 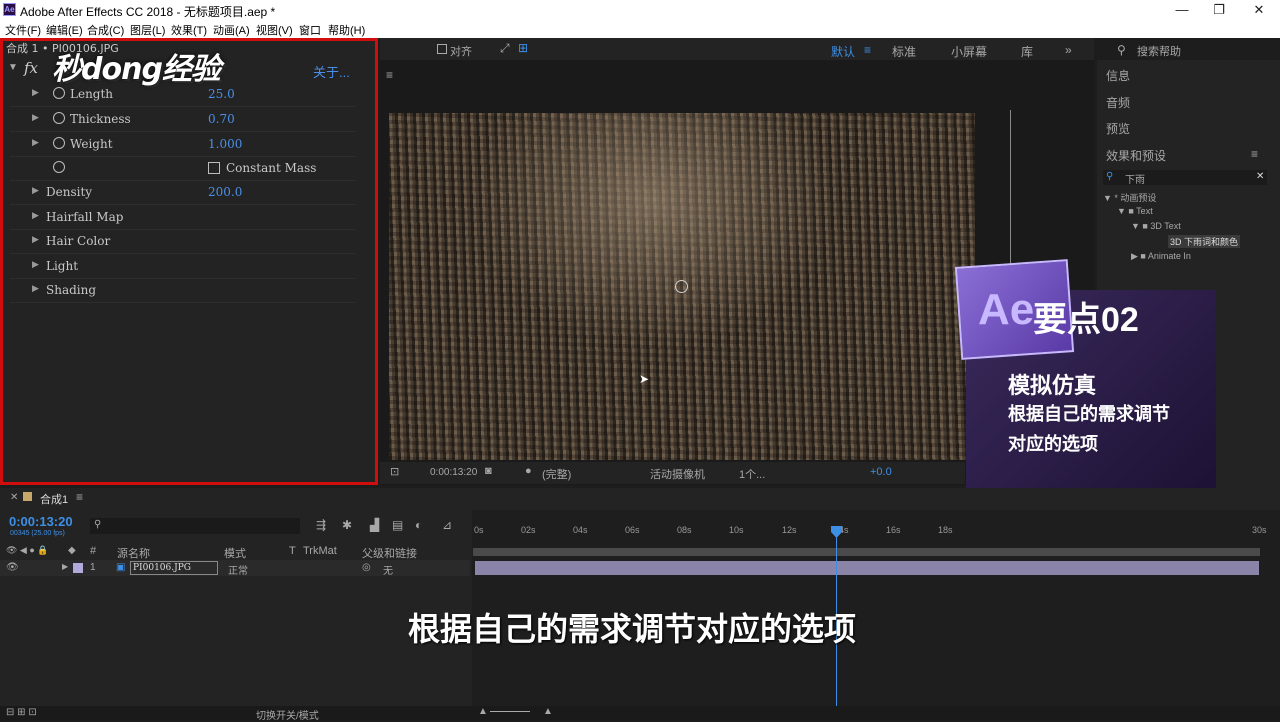 I want to click on layer-mode-select: 正常, so click(x=238, y=569).